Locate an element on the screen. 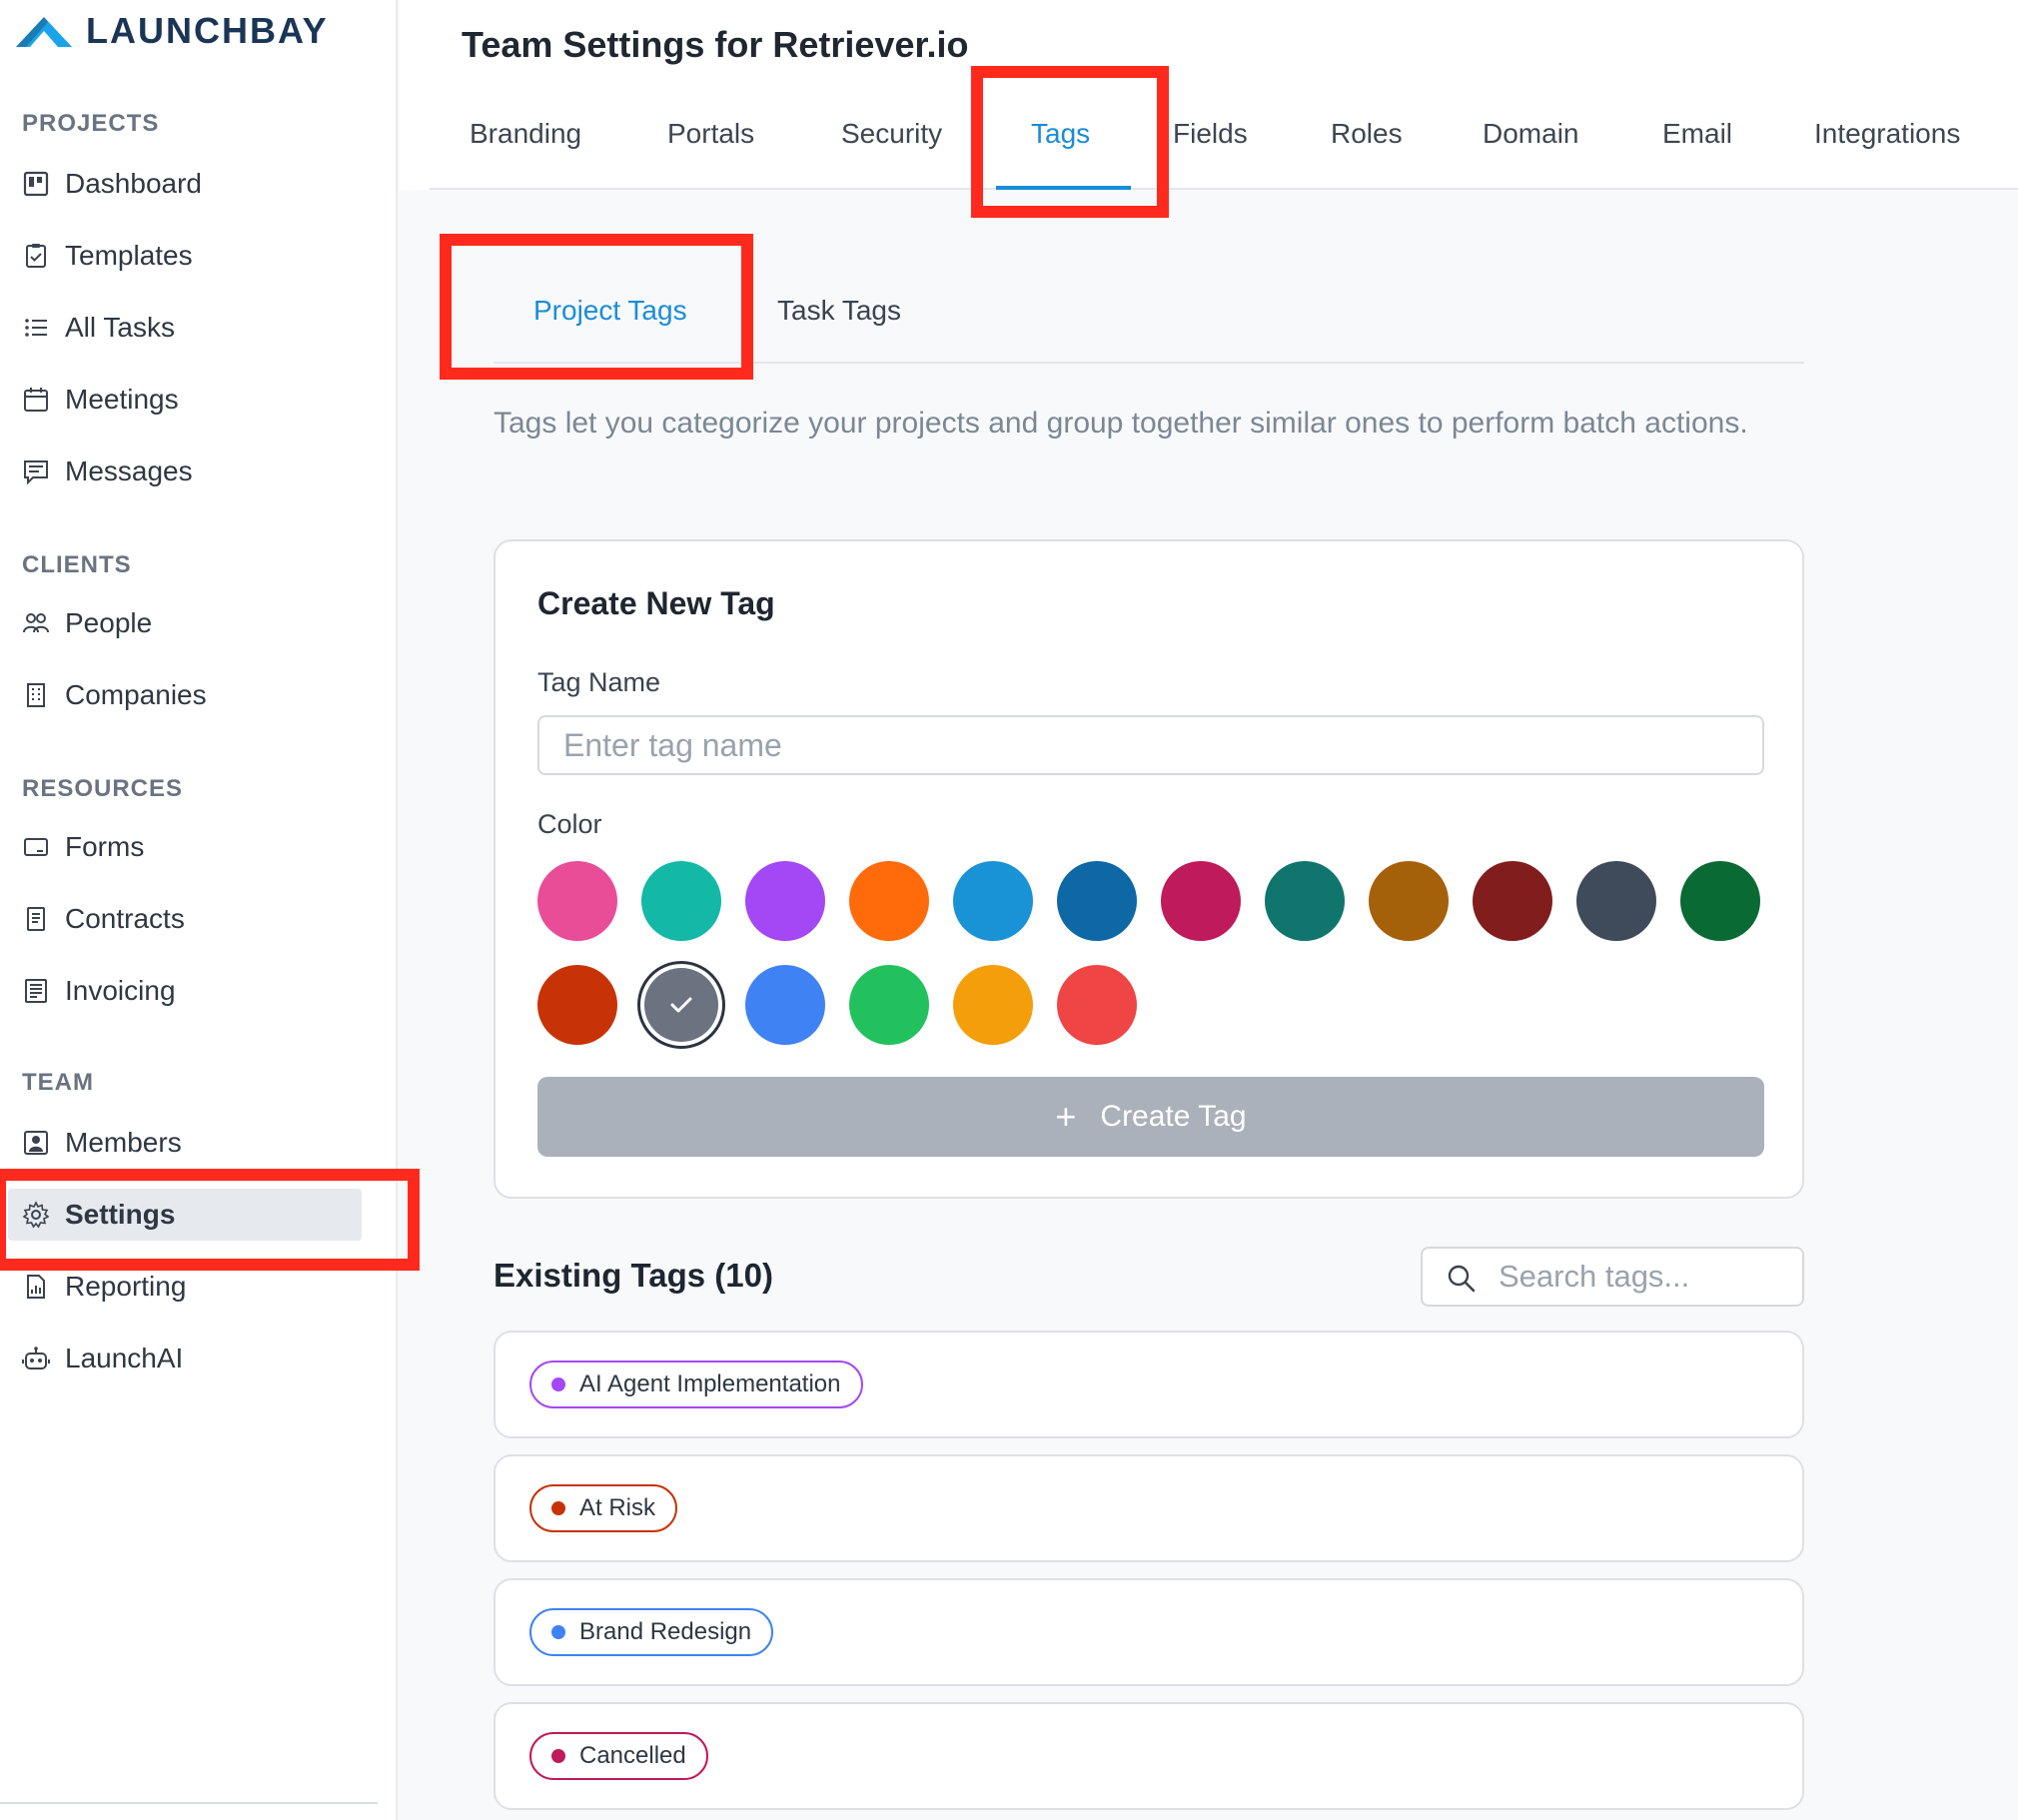  tabs-divider is located at coordinates (1224, 189).